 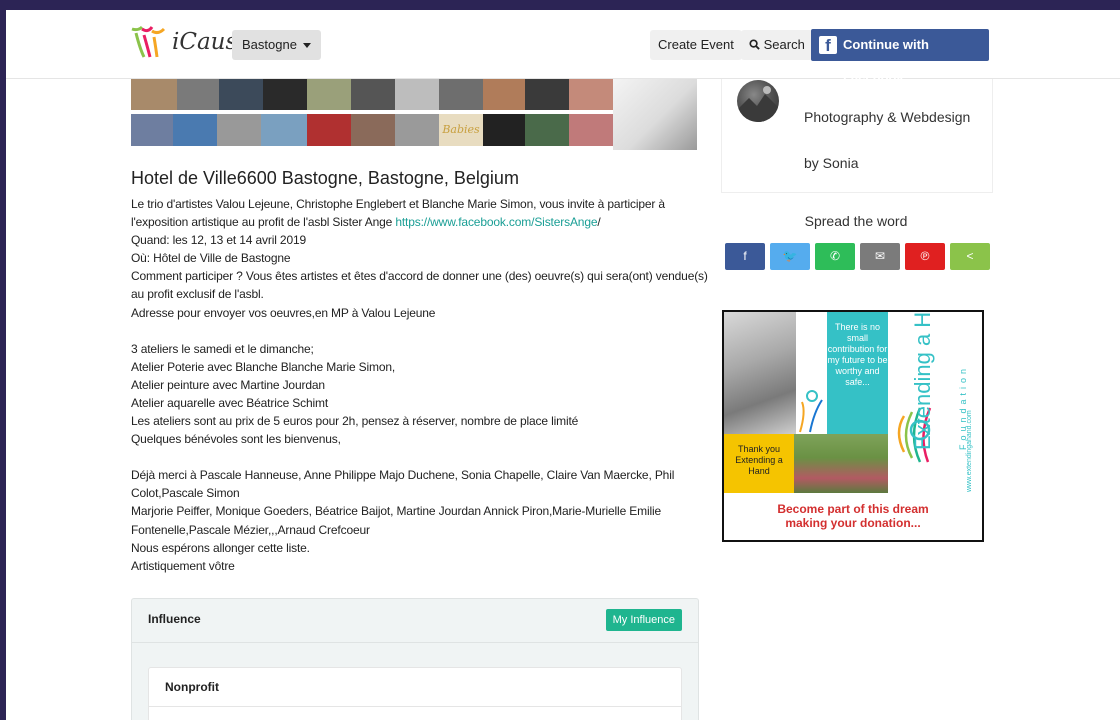 I want to click on city-label: Bastogne, so click(x=269, y=44).